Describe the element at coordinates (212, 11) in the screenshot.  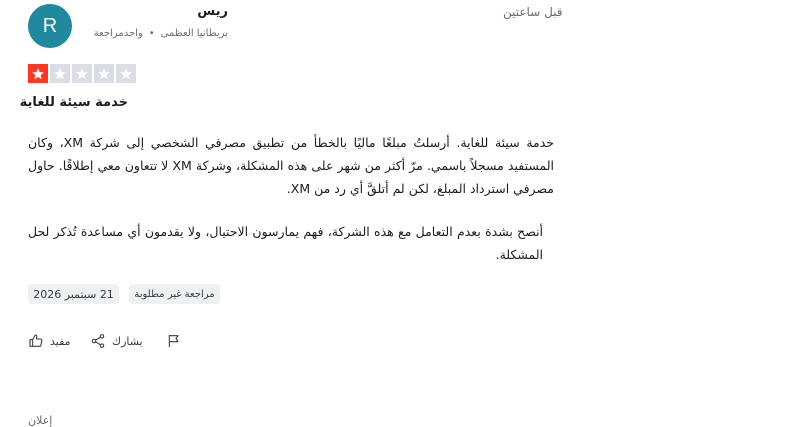
I see `user-name: ريس` at that location.